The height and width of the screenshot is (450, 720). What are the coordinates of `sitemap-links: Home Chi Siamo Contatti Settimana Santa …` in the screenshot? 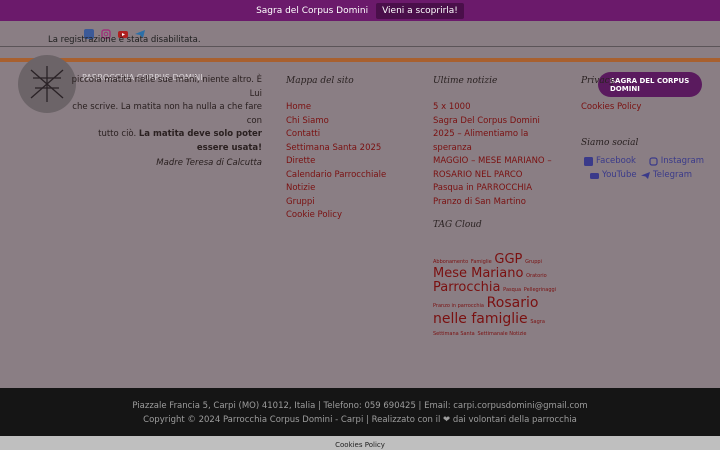 It's located at (336, 162).